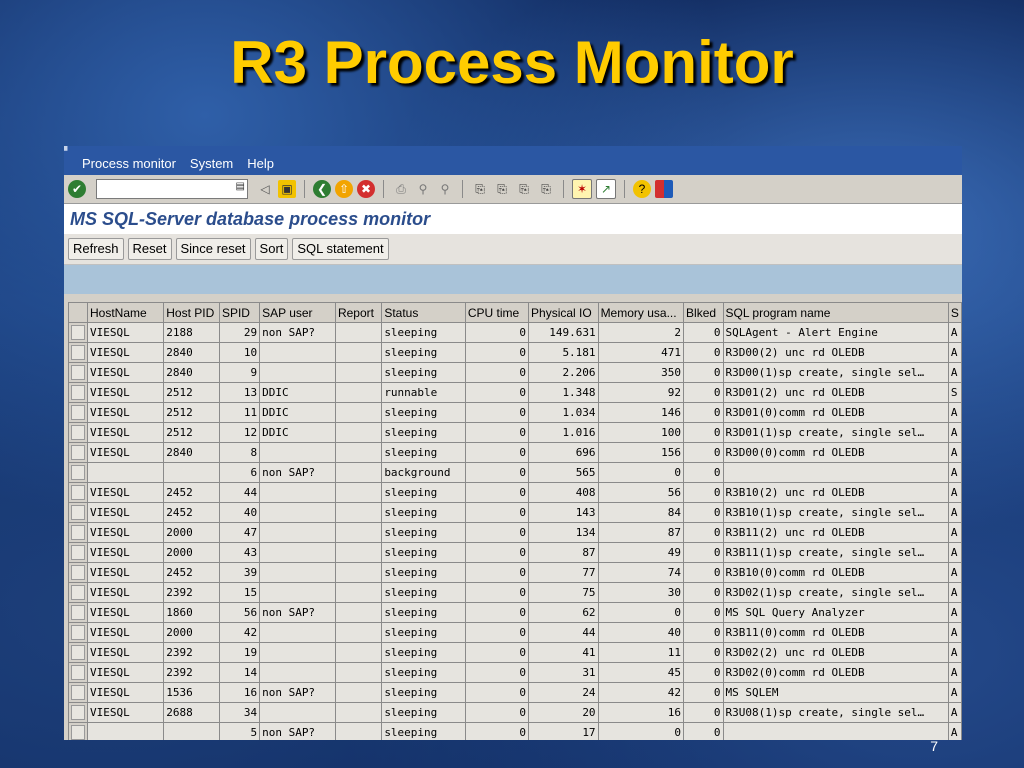  What do you see at coordinates (563, 552) in the screenshot?
I see `cell-physical-io: 87` at bounding box center [563, 552].